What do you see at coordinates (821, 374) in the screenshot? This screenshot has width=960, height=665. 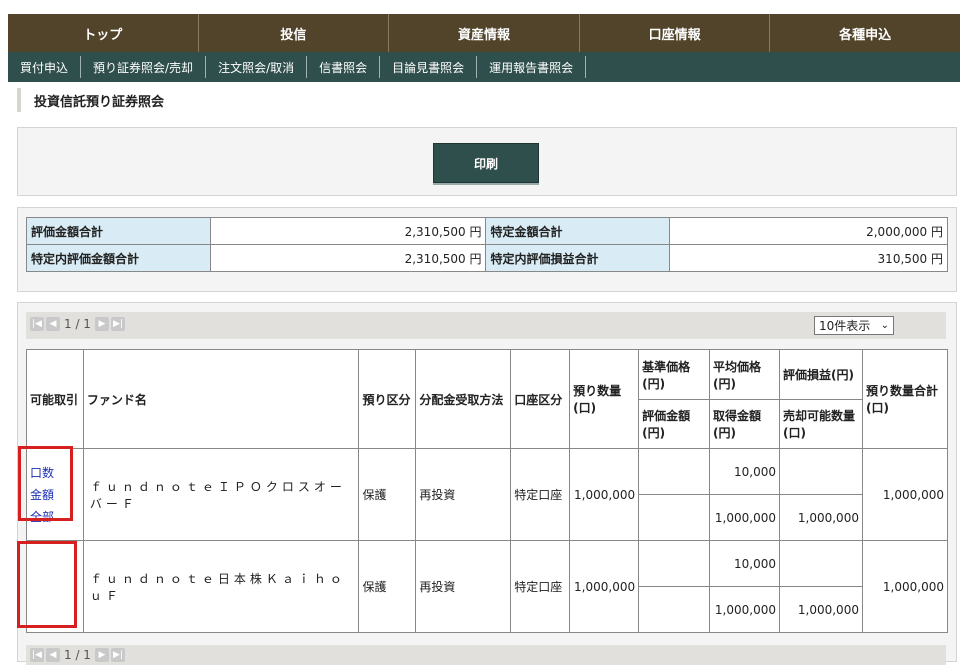 I see `header-eval-pl: 評価損益(円)` at bounding box center [821, 374].